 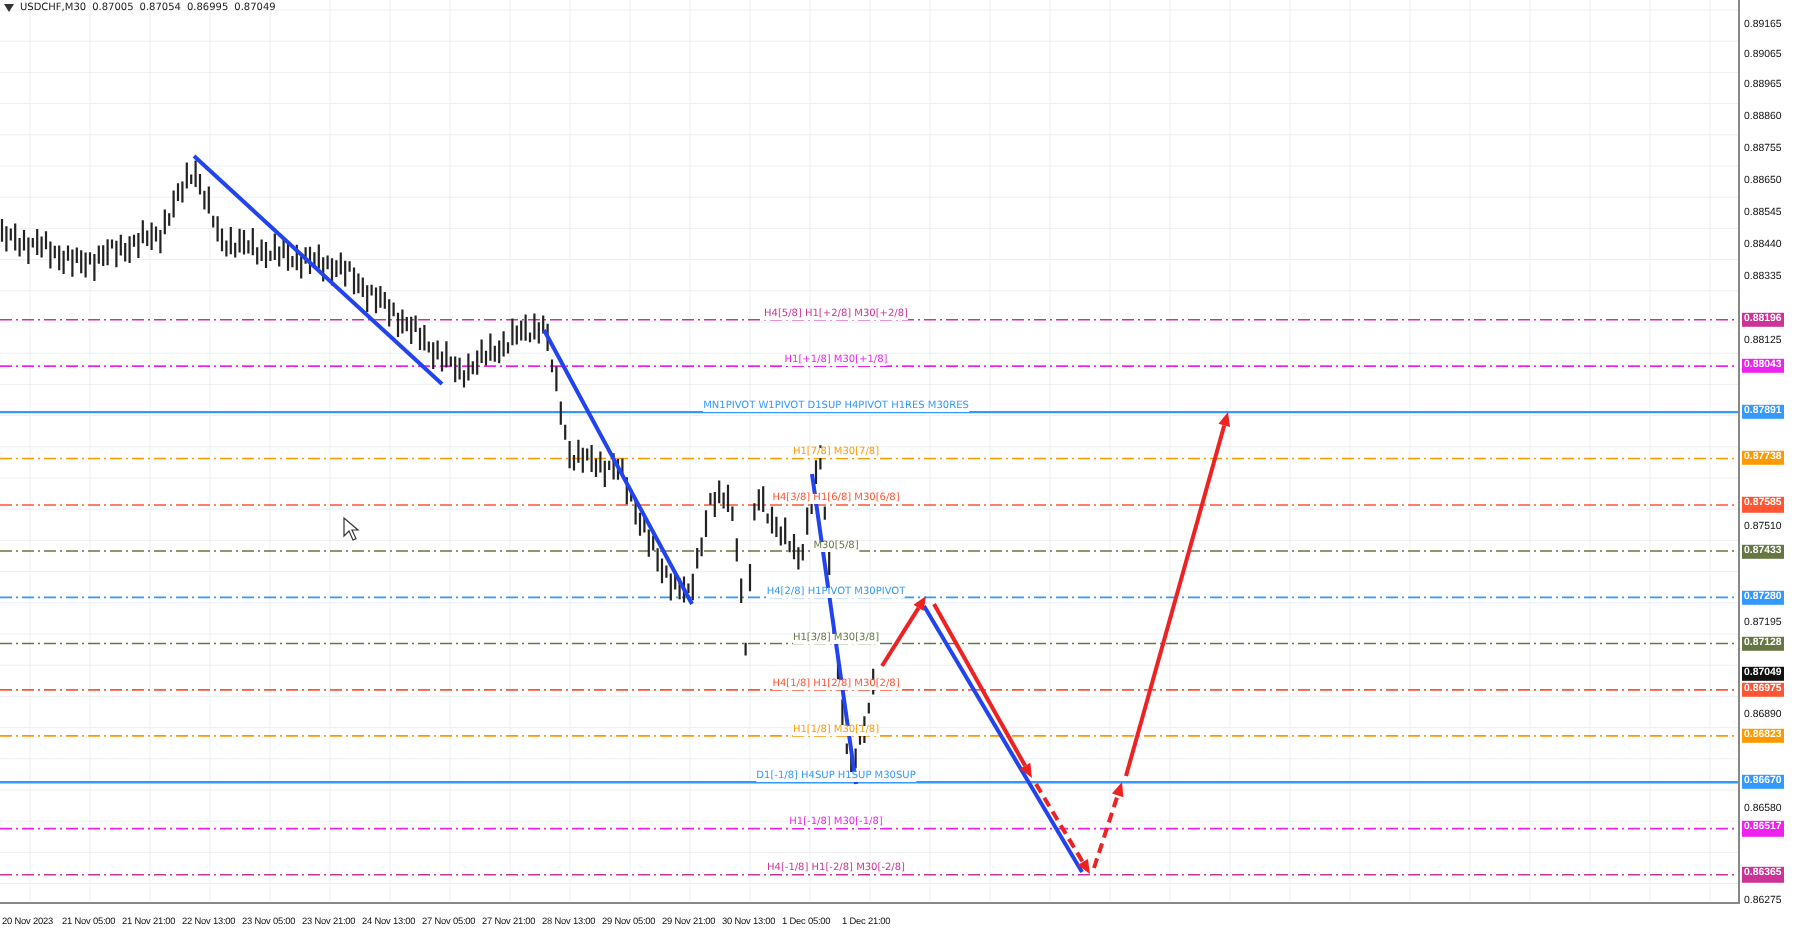 What do you see at coordinates (351, 528) in the screenshot?
I see `cursor-icon` at bounding box center [351, 528].